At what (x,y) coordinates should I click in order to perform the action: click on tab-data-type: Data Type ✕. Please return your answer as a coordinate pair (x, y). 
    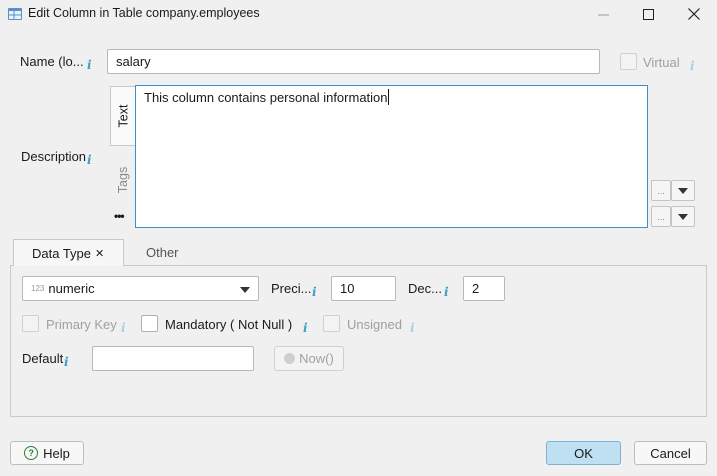
    Looking at the image, I should click on (68, 252).